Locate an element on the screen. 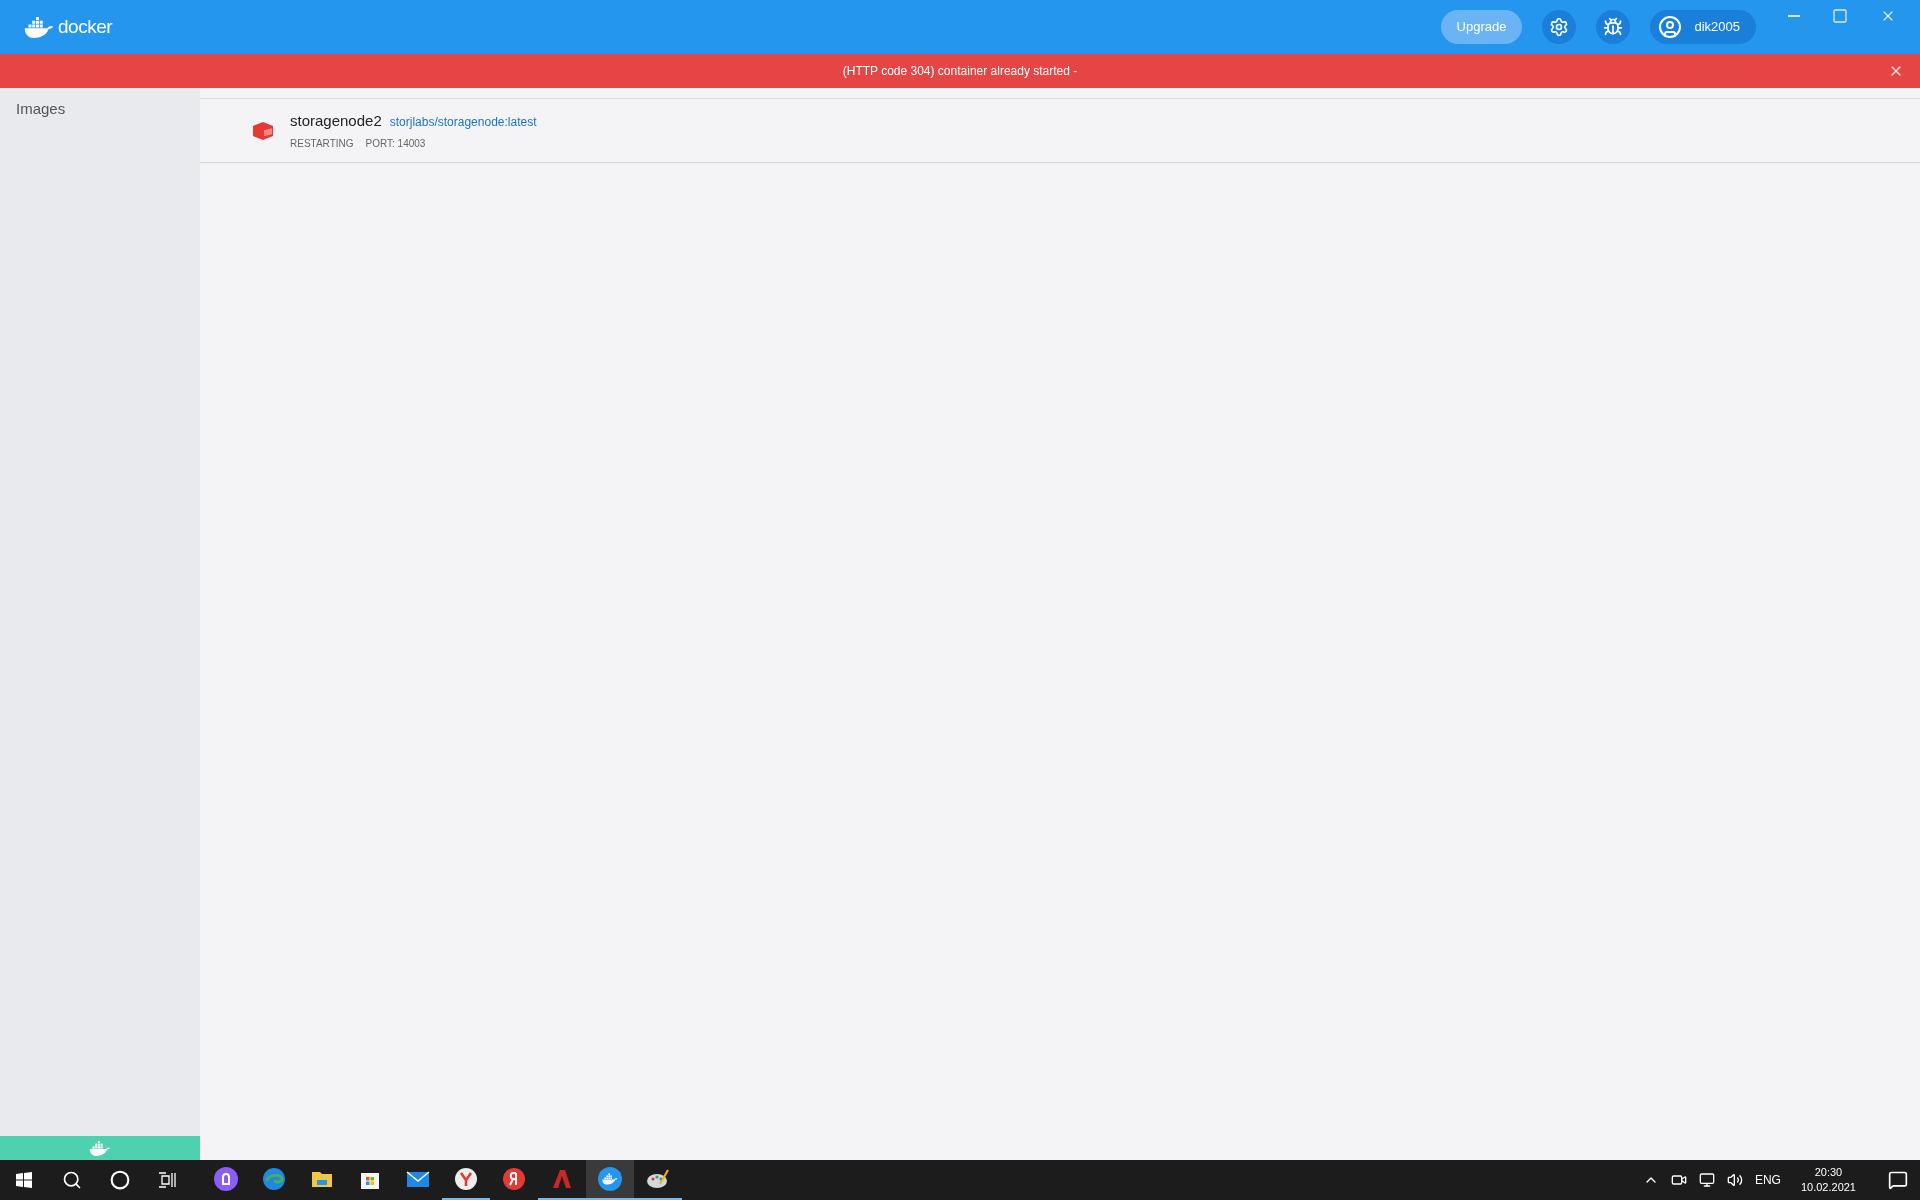  network-icon is located at coordinates (1706, 1180).